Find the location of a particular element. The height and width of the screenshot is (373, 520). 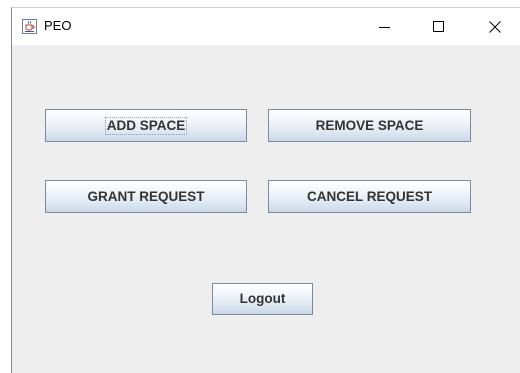

minimize-icon is located at coordinates (384, 27).